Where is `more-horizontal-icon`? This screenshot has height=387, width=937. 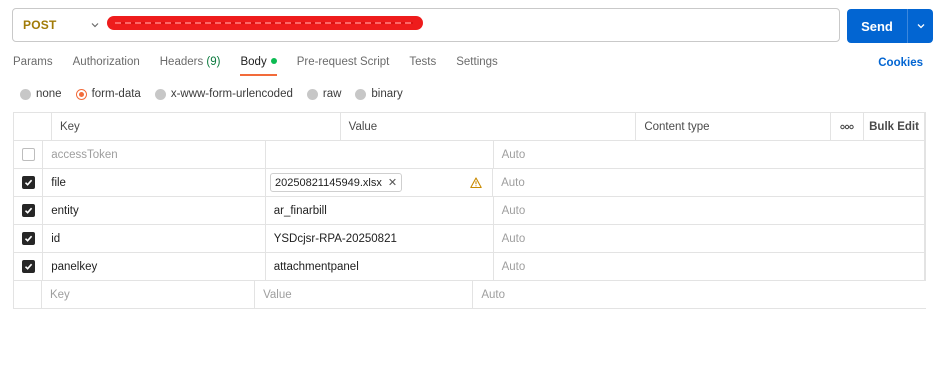
more-horizontal-icon is located at coordinates (847, 126).